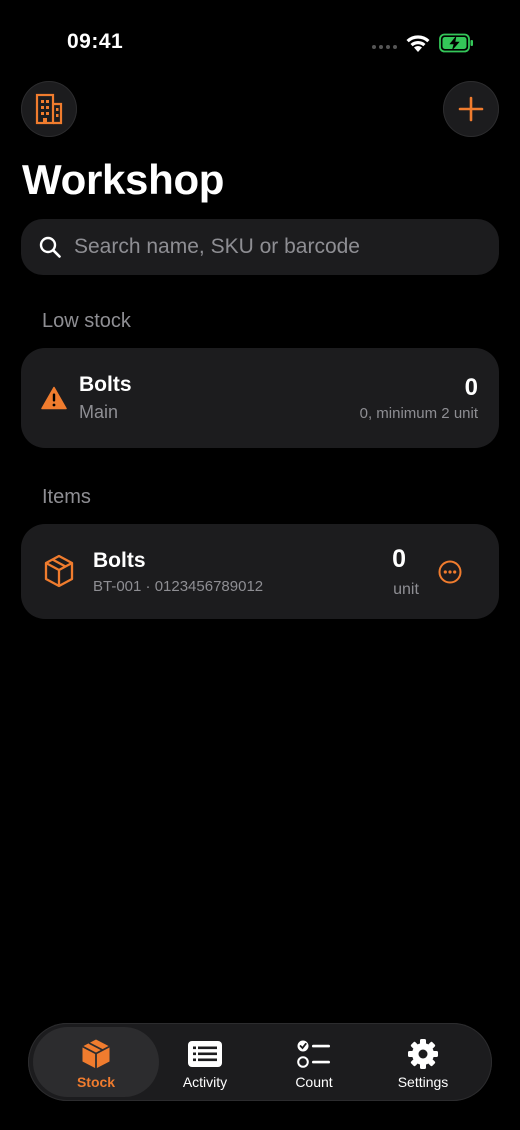  What do you see at coordinates (95, 41) in the screenshot?
I see `status-time: 09:41` at bounding box center [95, 41].